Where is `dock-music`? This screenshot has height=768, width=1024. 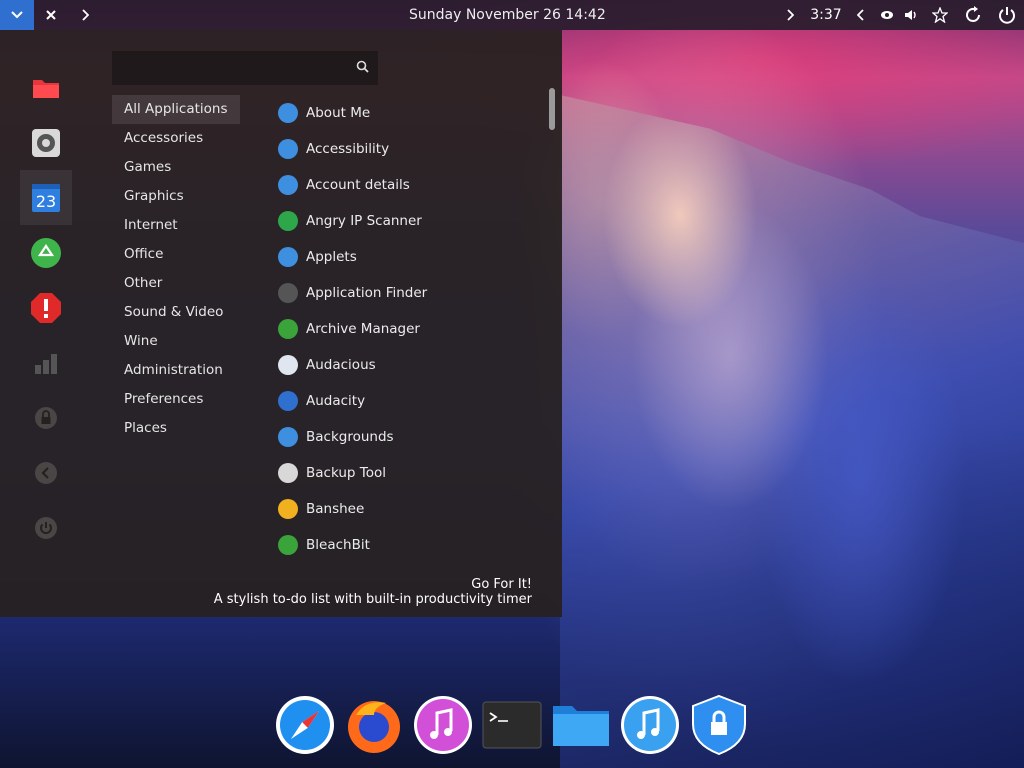
dock-music is located at coordinates (650, 725).